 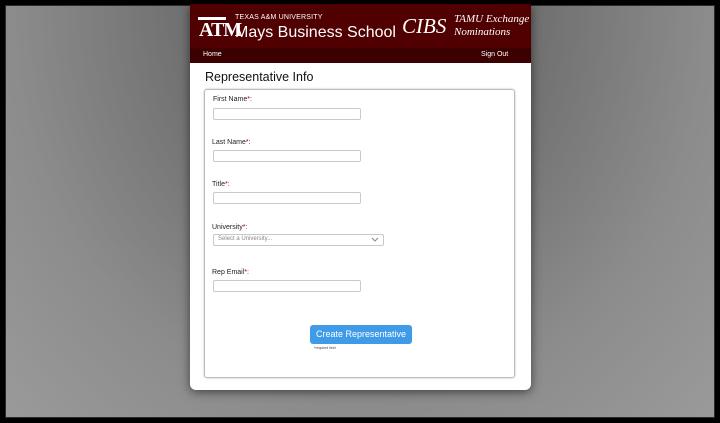 What do you see at coordinates (492, 19) in the screenshot?
I see `app-title-line1: TAMU Exchange` at bounding box center [492, 19].